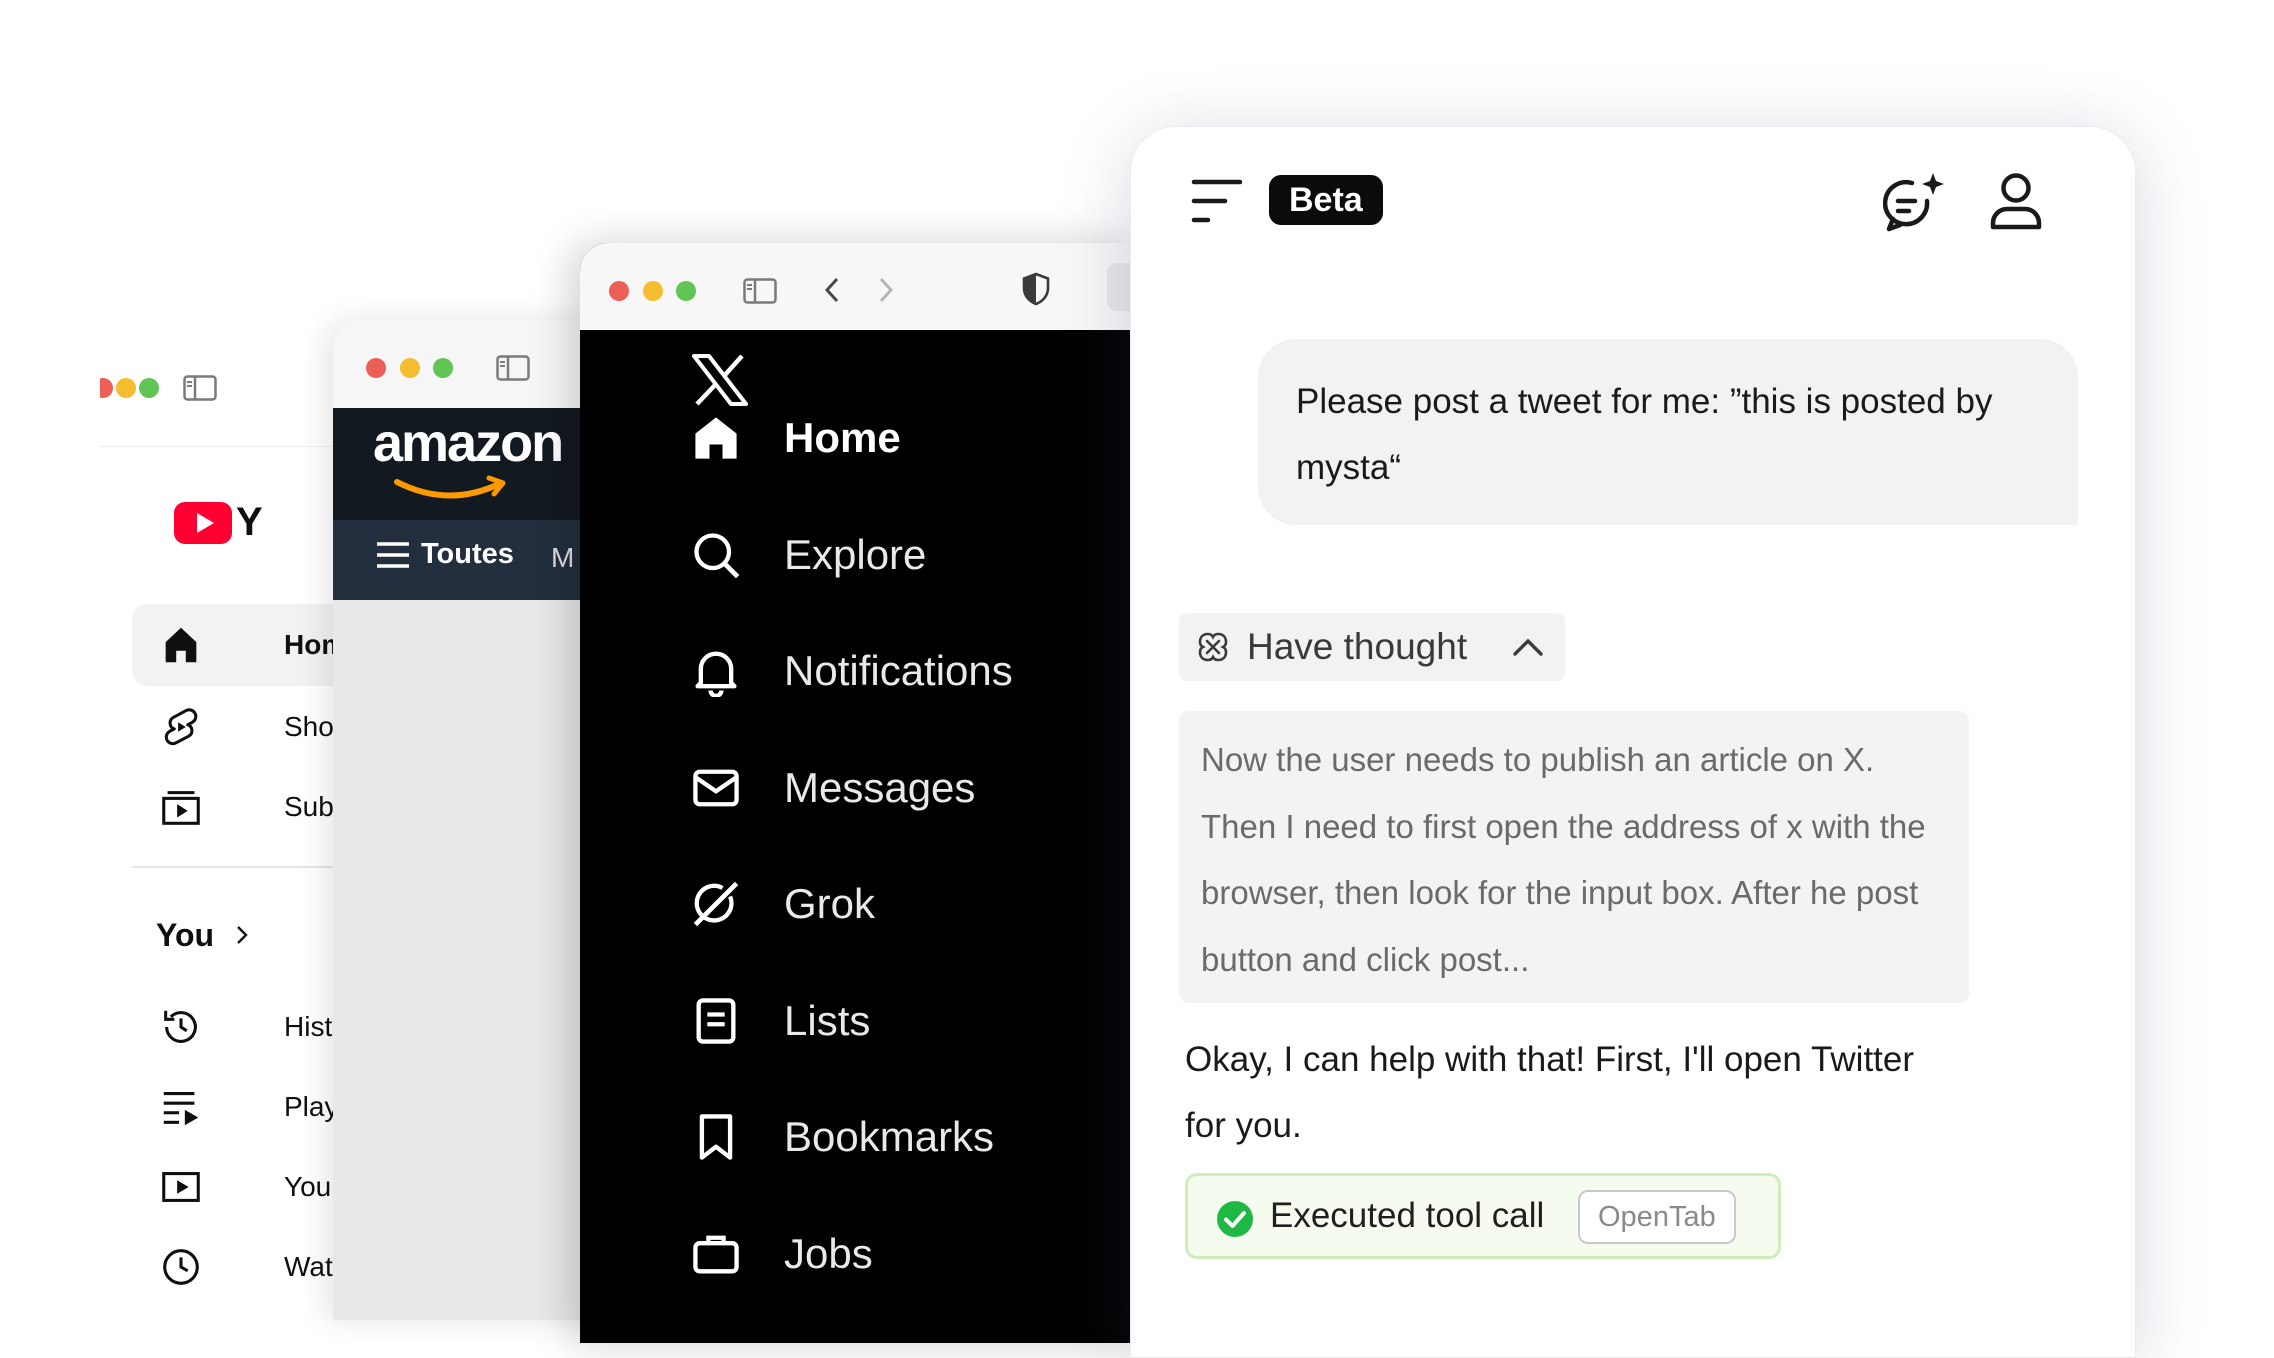 Image resolution: width=2274 pixels, height=1358 pixels. I want to click on forward-icon, so click(886, 290).